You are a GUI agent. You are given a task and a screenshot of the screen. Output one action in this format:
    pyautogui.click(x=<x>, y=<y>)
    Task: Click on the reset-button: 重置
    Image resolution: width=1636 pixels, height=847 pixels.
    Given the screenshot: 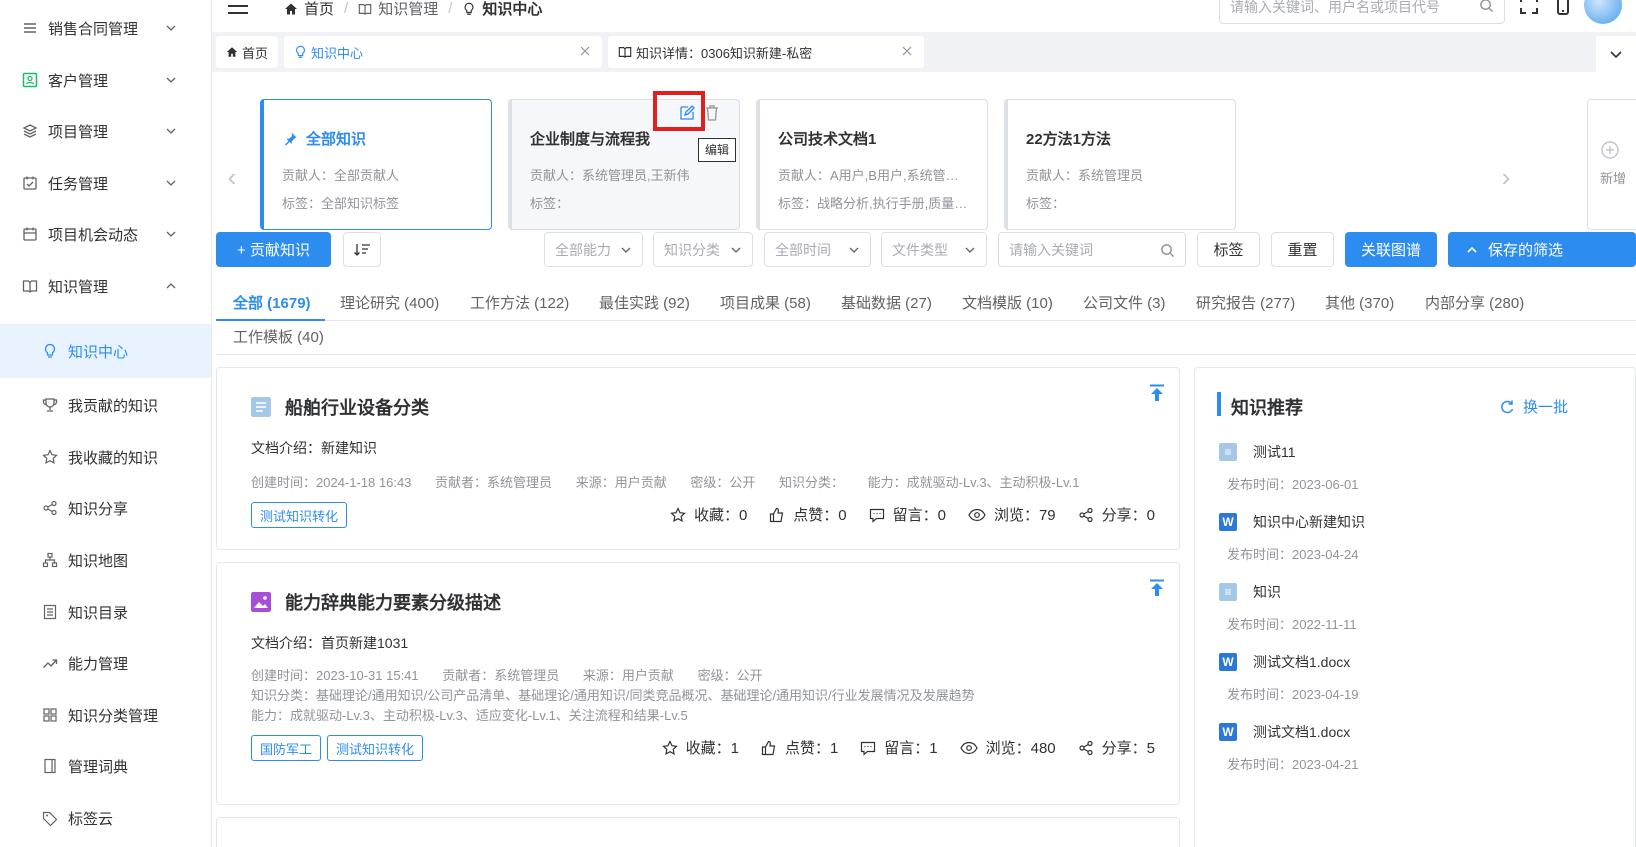 What is the action you would take?
    pyautogui.click(x=1302, y=249)
    